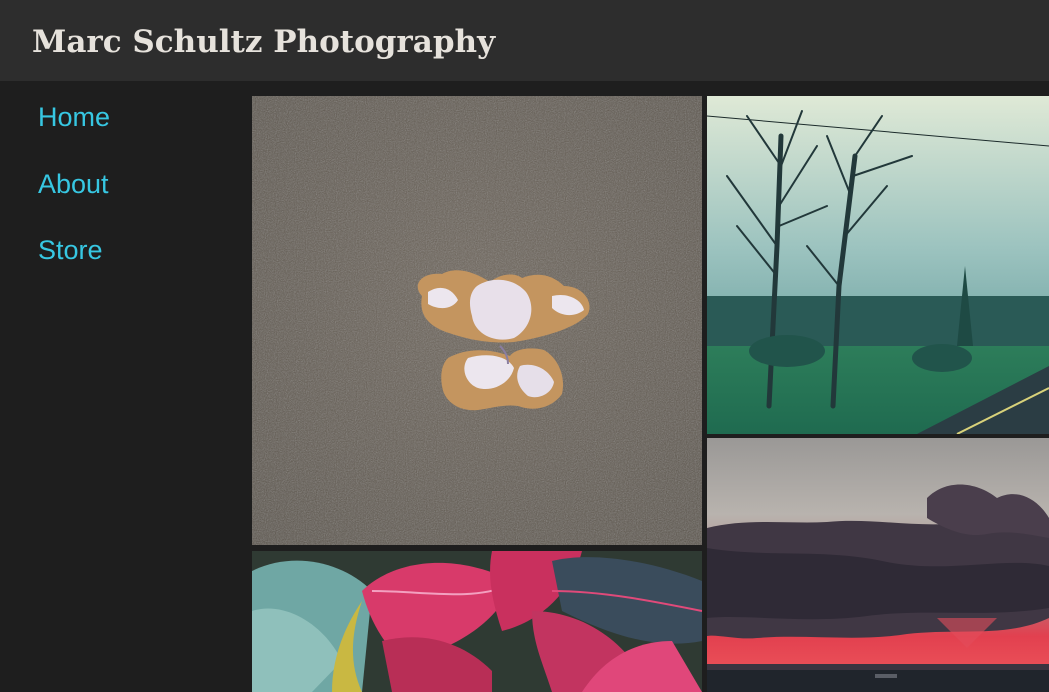 This screenshot has height=692, width=1049. Describe the element at coordinates (73, 184) in the screenshot. I see `nav-link-about: About` at that location.